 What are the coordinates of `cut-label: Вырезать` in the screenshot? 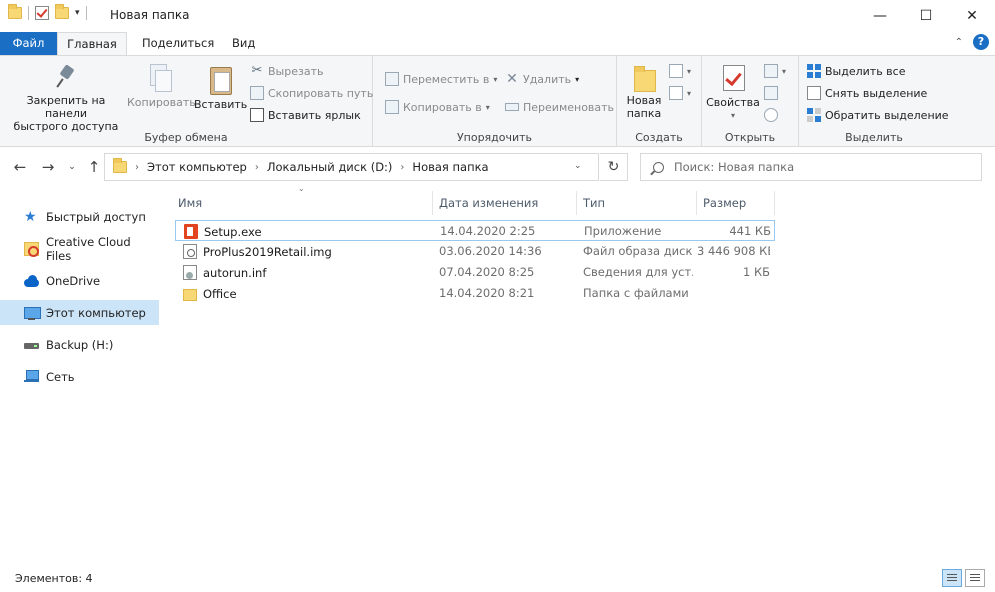 It's located at (296, 71).